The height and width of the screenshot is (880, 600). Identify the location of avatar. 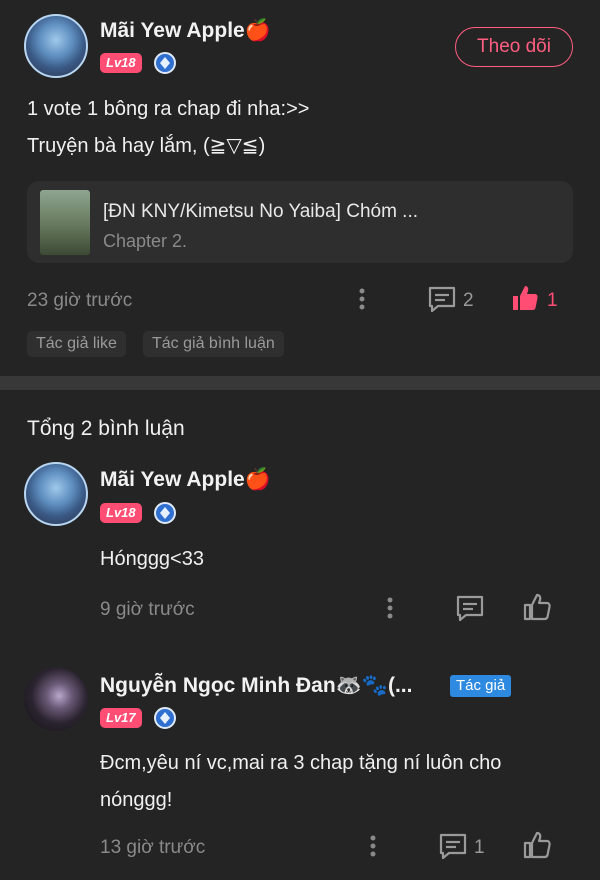
(56, 46).